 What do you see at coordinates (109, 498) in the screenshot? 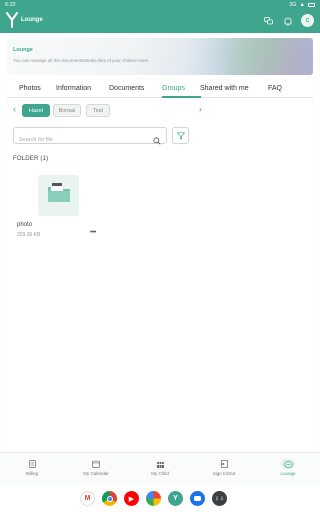
I see `chrome-icon` at bounding box center [109, 498].